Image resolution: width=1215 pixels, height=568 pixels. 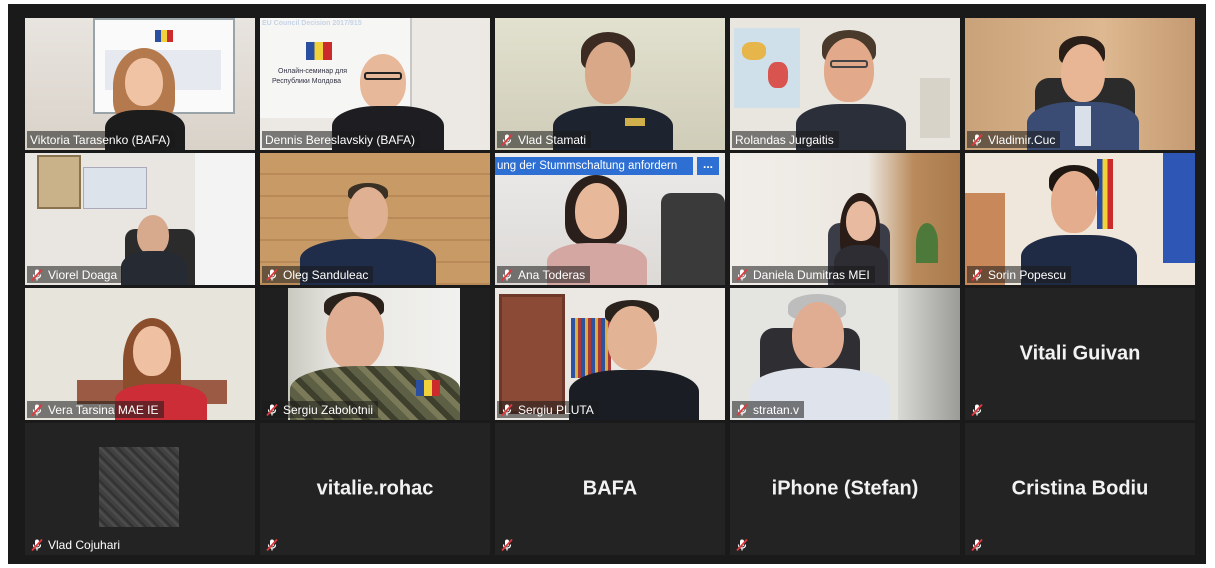 I want to click on participant-tile-no-video: iPhone (Stefan), so click(x=845, y=489).